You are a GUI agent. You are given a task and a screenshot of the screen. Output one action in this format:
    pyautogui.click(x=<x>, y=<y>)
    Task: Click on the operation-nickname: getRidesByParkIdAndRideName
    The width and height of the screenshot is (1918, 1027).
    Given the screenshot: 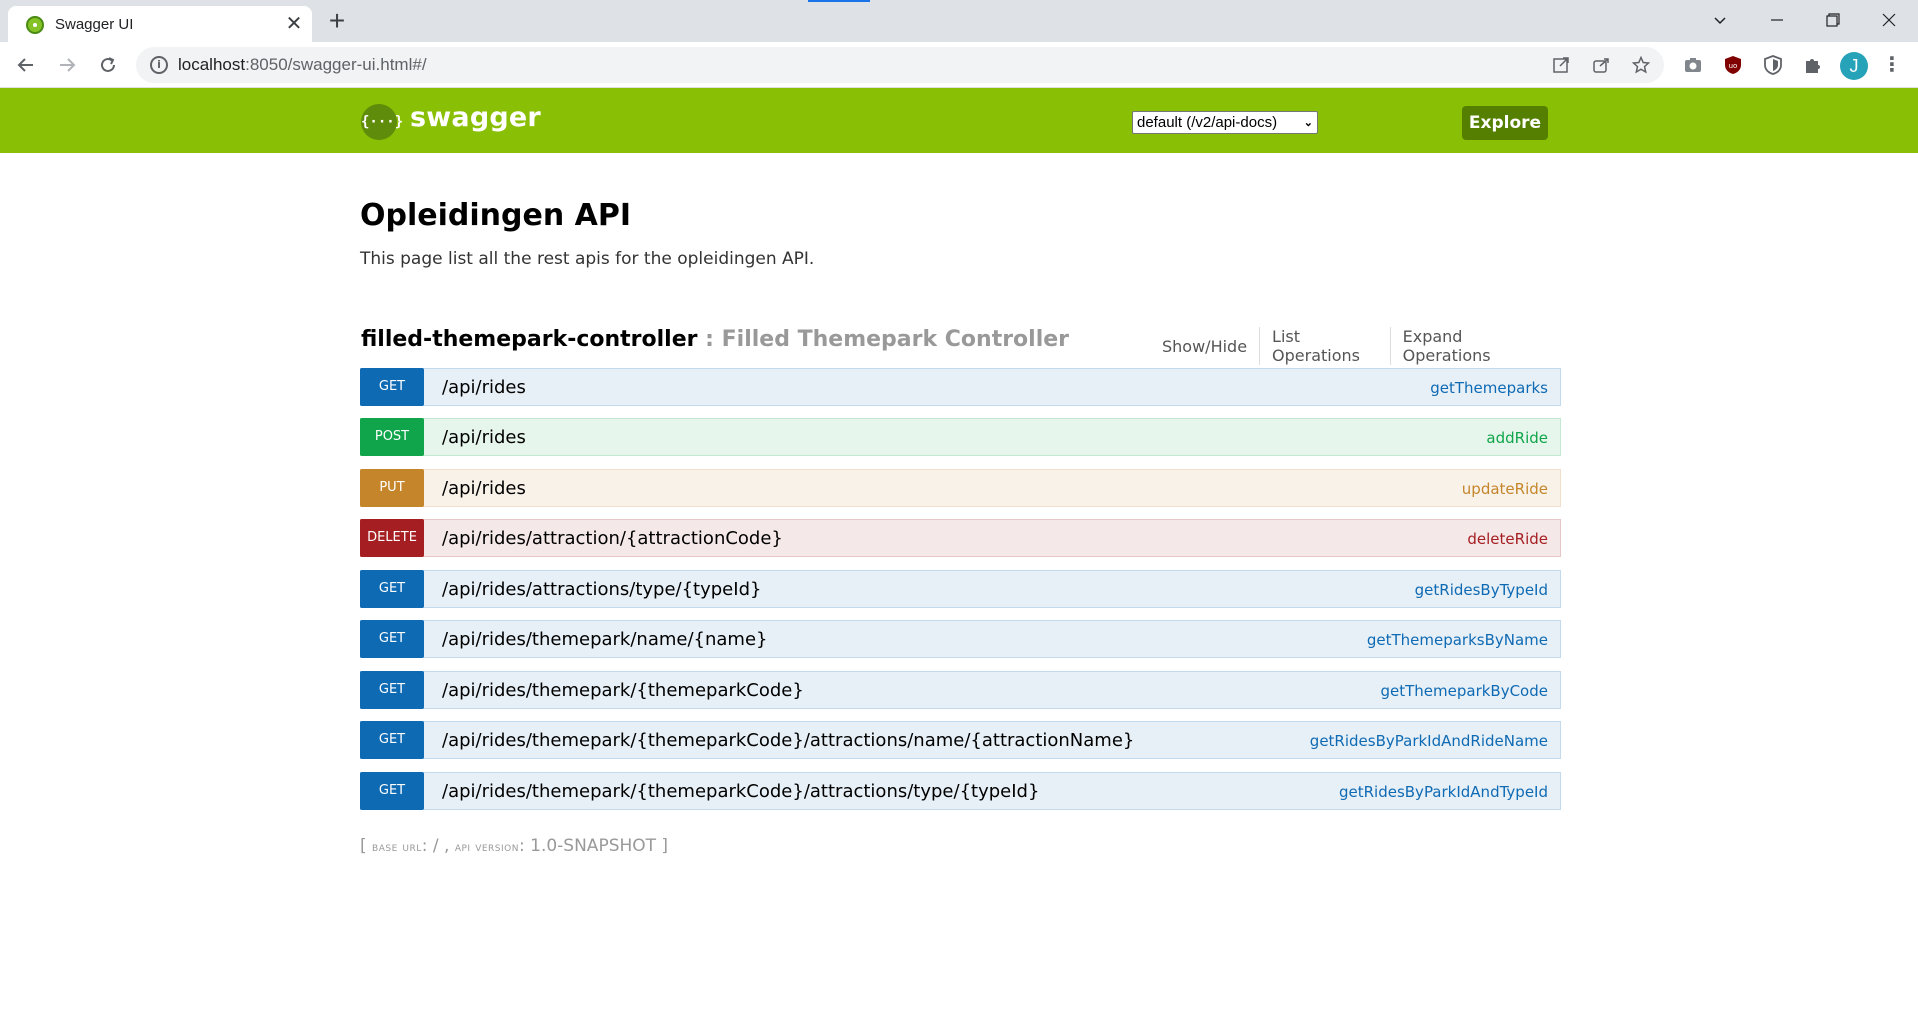 What is the action you would take?
    pyautogui.click(x=1429, y=741)
    